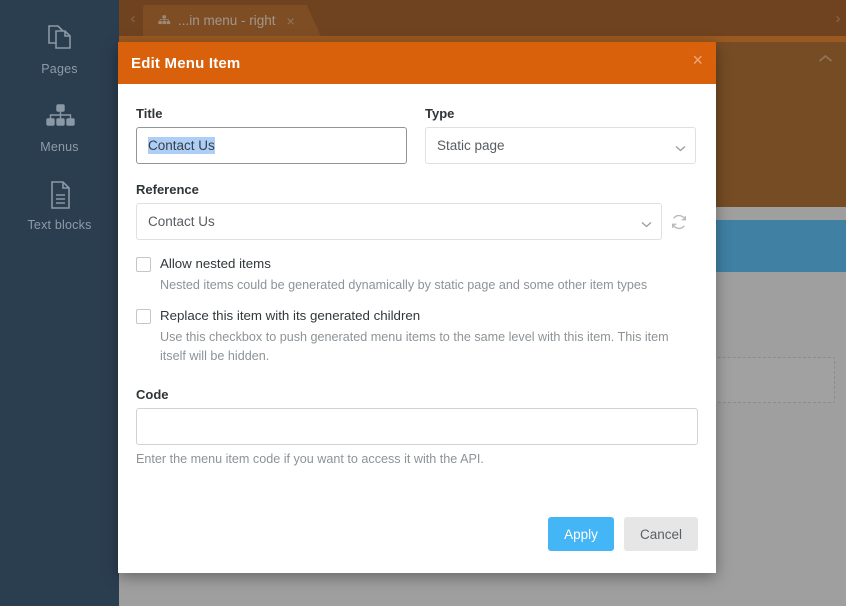 The width and height of the screenshot is (846, 606). I want to click on title-label: Title, so click(149, 113).